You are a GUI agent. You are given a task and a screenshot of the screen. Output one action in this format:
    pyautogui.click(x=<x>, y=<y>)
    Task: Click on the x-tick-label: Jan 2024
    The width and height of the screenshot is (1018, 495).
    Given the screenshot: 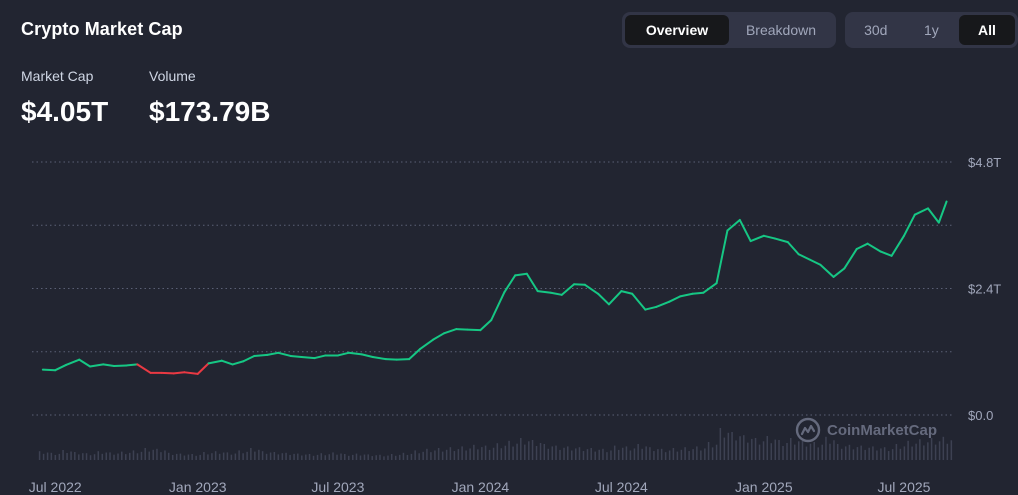 What is the action you would take?
    pyautogui.click(x=481, y=487)
    